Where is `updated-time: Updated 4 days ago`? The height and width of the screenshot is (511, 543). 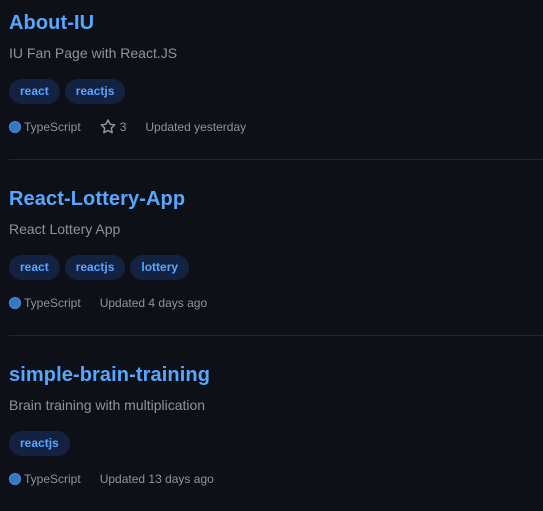
updated-time: Updated 4 days ago is located at coordinates (153, 303).